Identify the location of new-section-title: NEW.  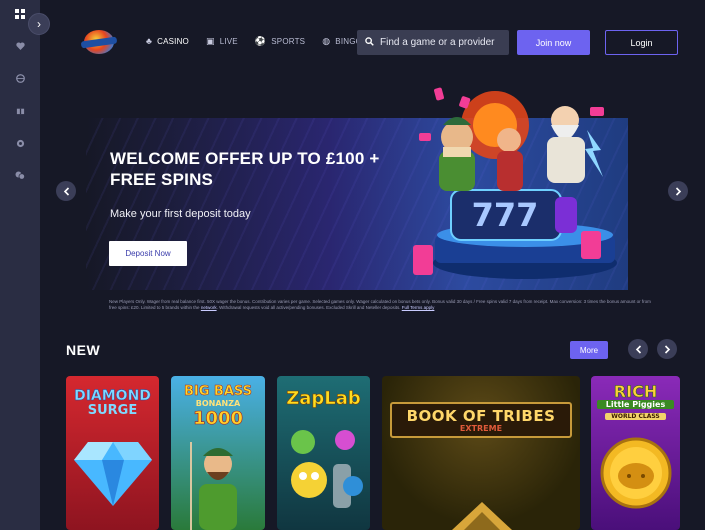
(83, 350).